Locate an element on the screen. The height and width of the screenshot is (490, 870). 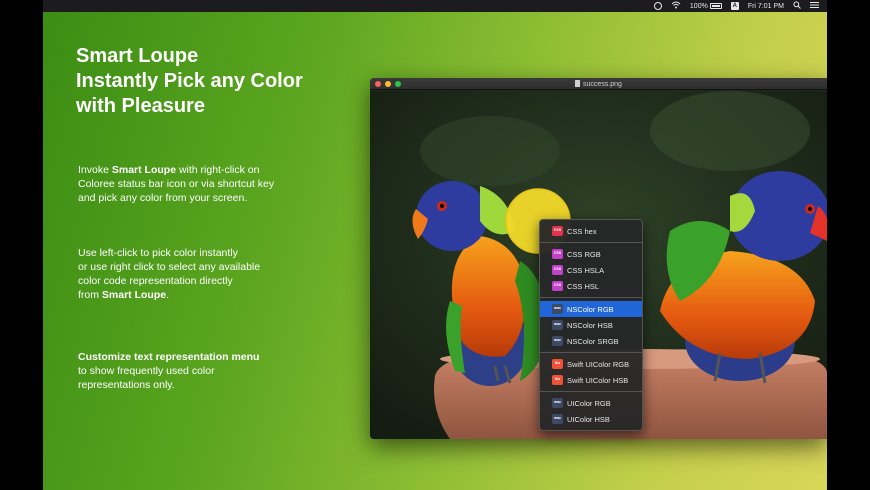
keyboard-input-icon: A is located at coordinates (734, 6).